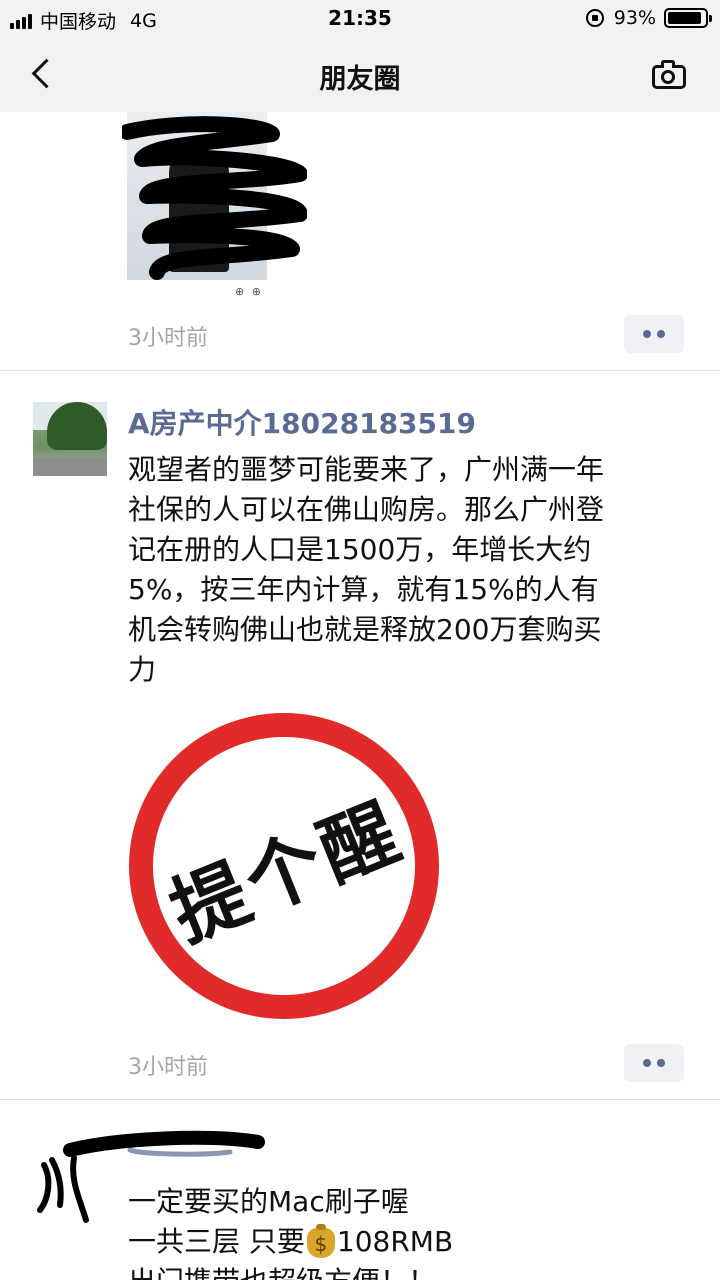  I want to click on status-right: 93%, so click(648, 18).